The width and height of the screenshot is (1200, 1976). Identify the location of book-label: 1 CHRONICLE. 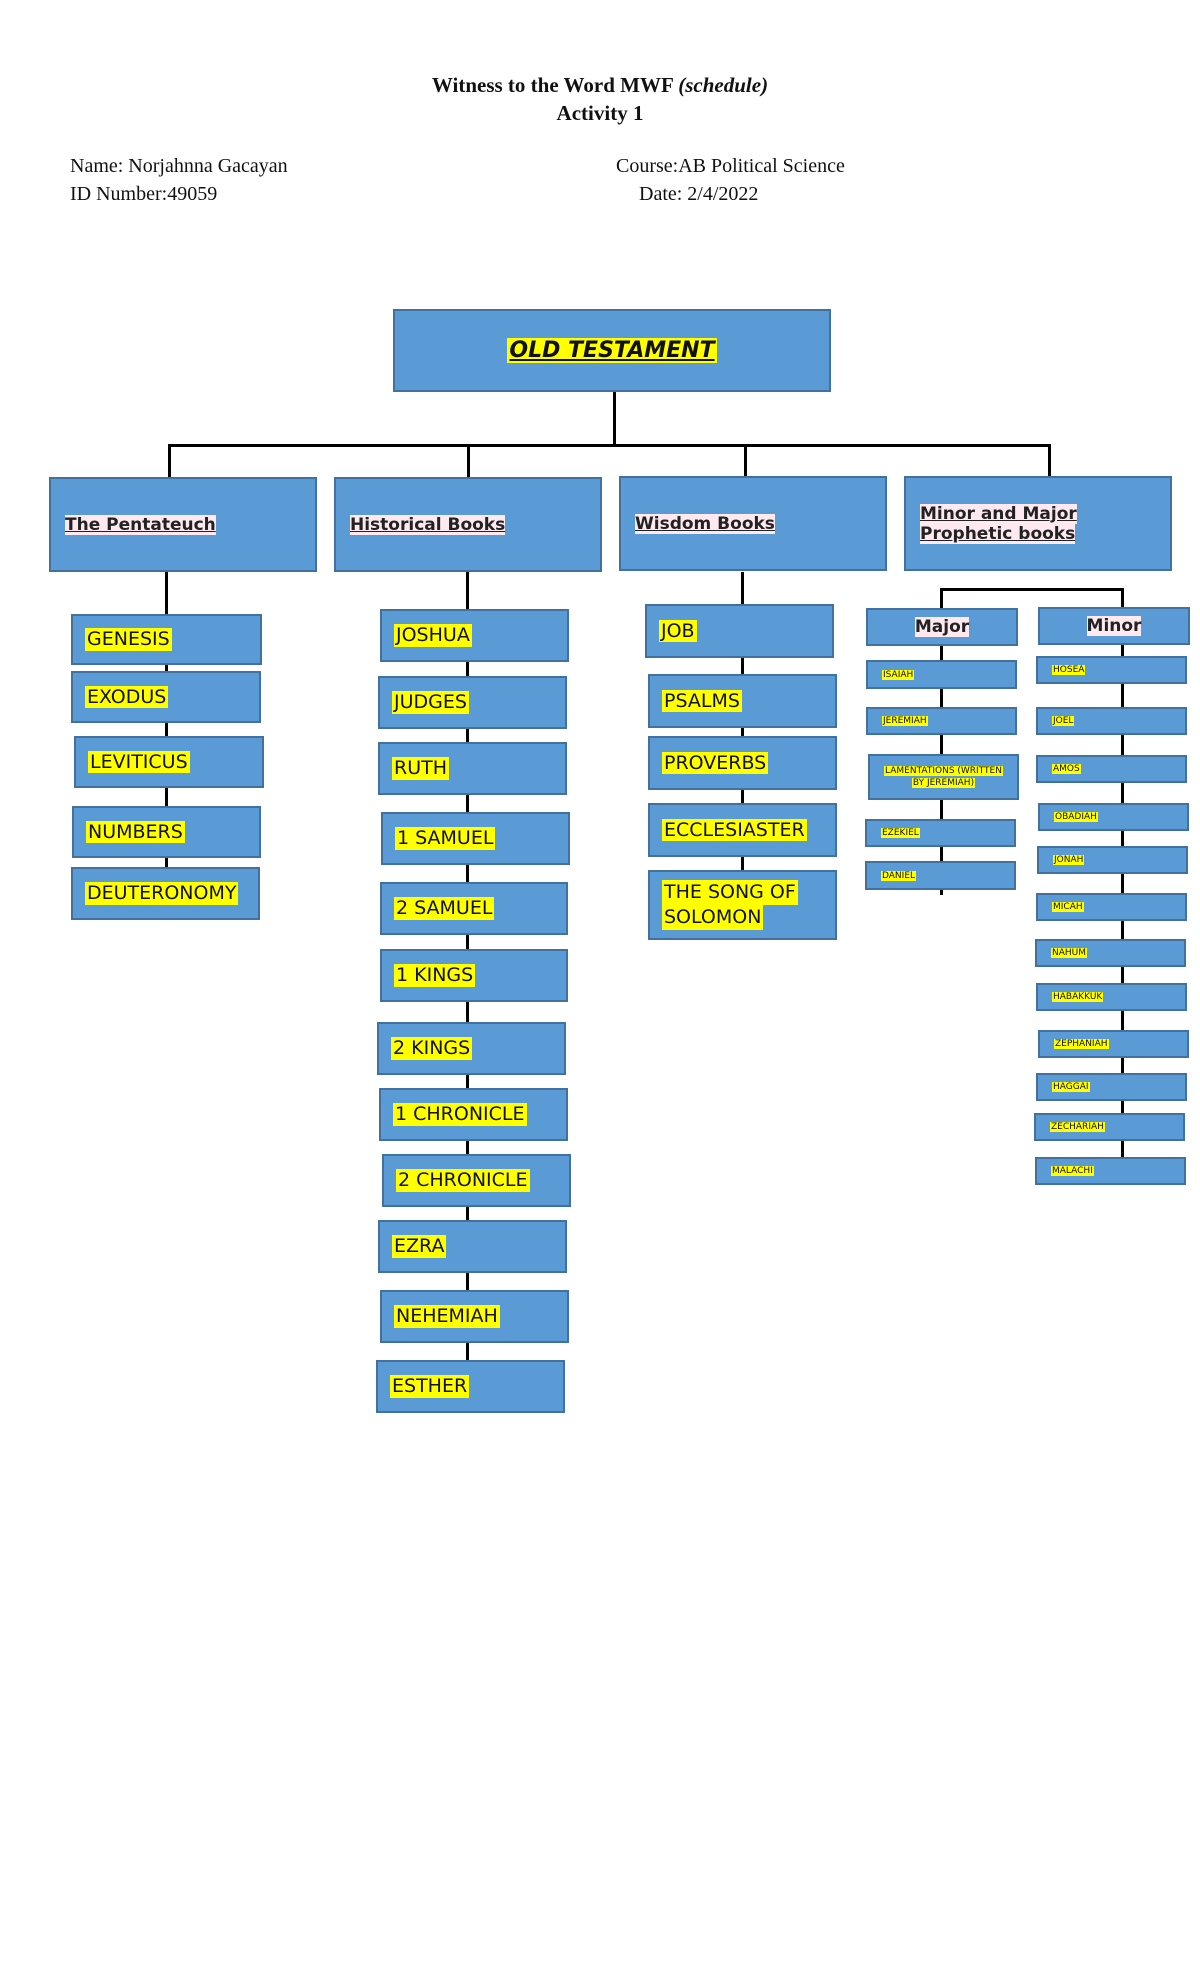
(460, 1114).